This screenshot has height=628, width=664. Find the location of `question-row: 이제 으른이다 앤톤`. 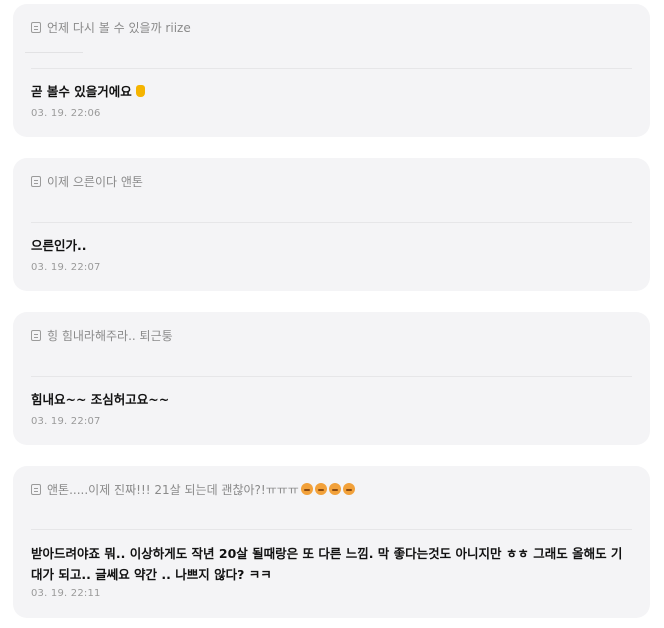

question-row: 이제 으른이다 앤톤 is located at coordinates (87, 181).